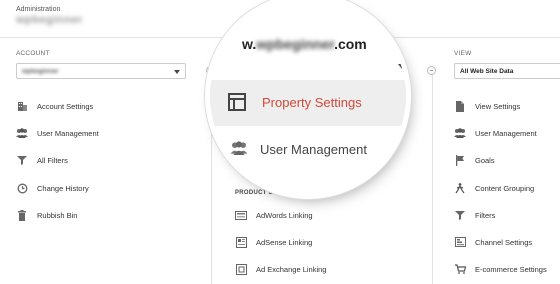 The height and width of the screenshot is (284, 560). Describe the element at coordinates (241, 215) in the screenshot. I see `adwords-icon` at that location.